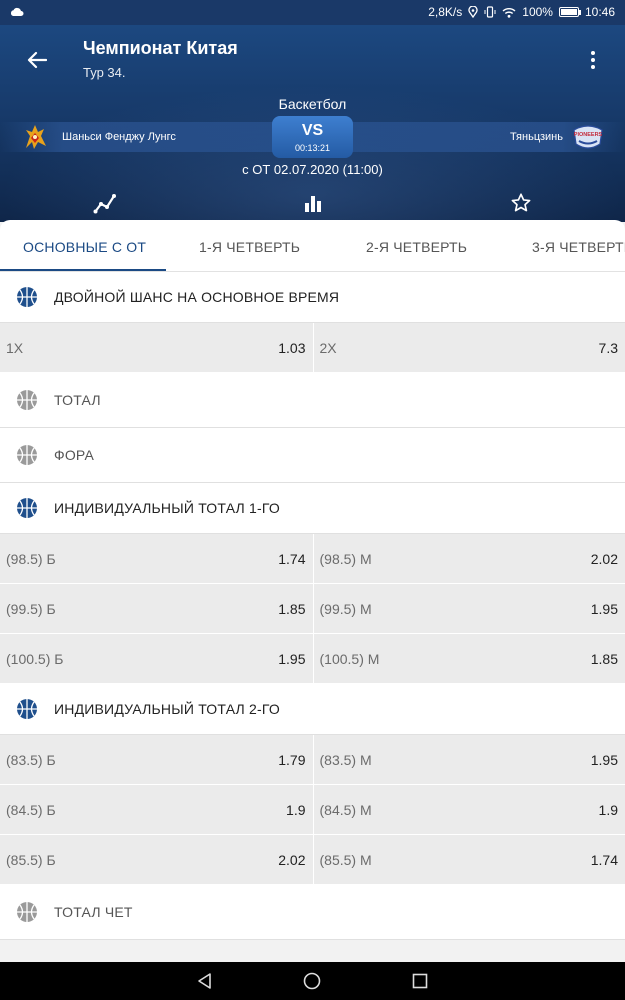 The height and width of the screenshot is (1000, 625). Describe the element at coordinates (345, 609) in the screenshot. I see `outcome-label: (99.5) М` at that location.